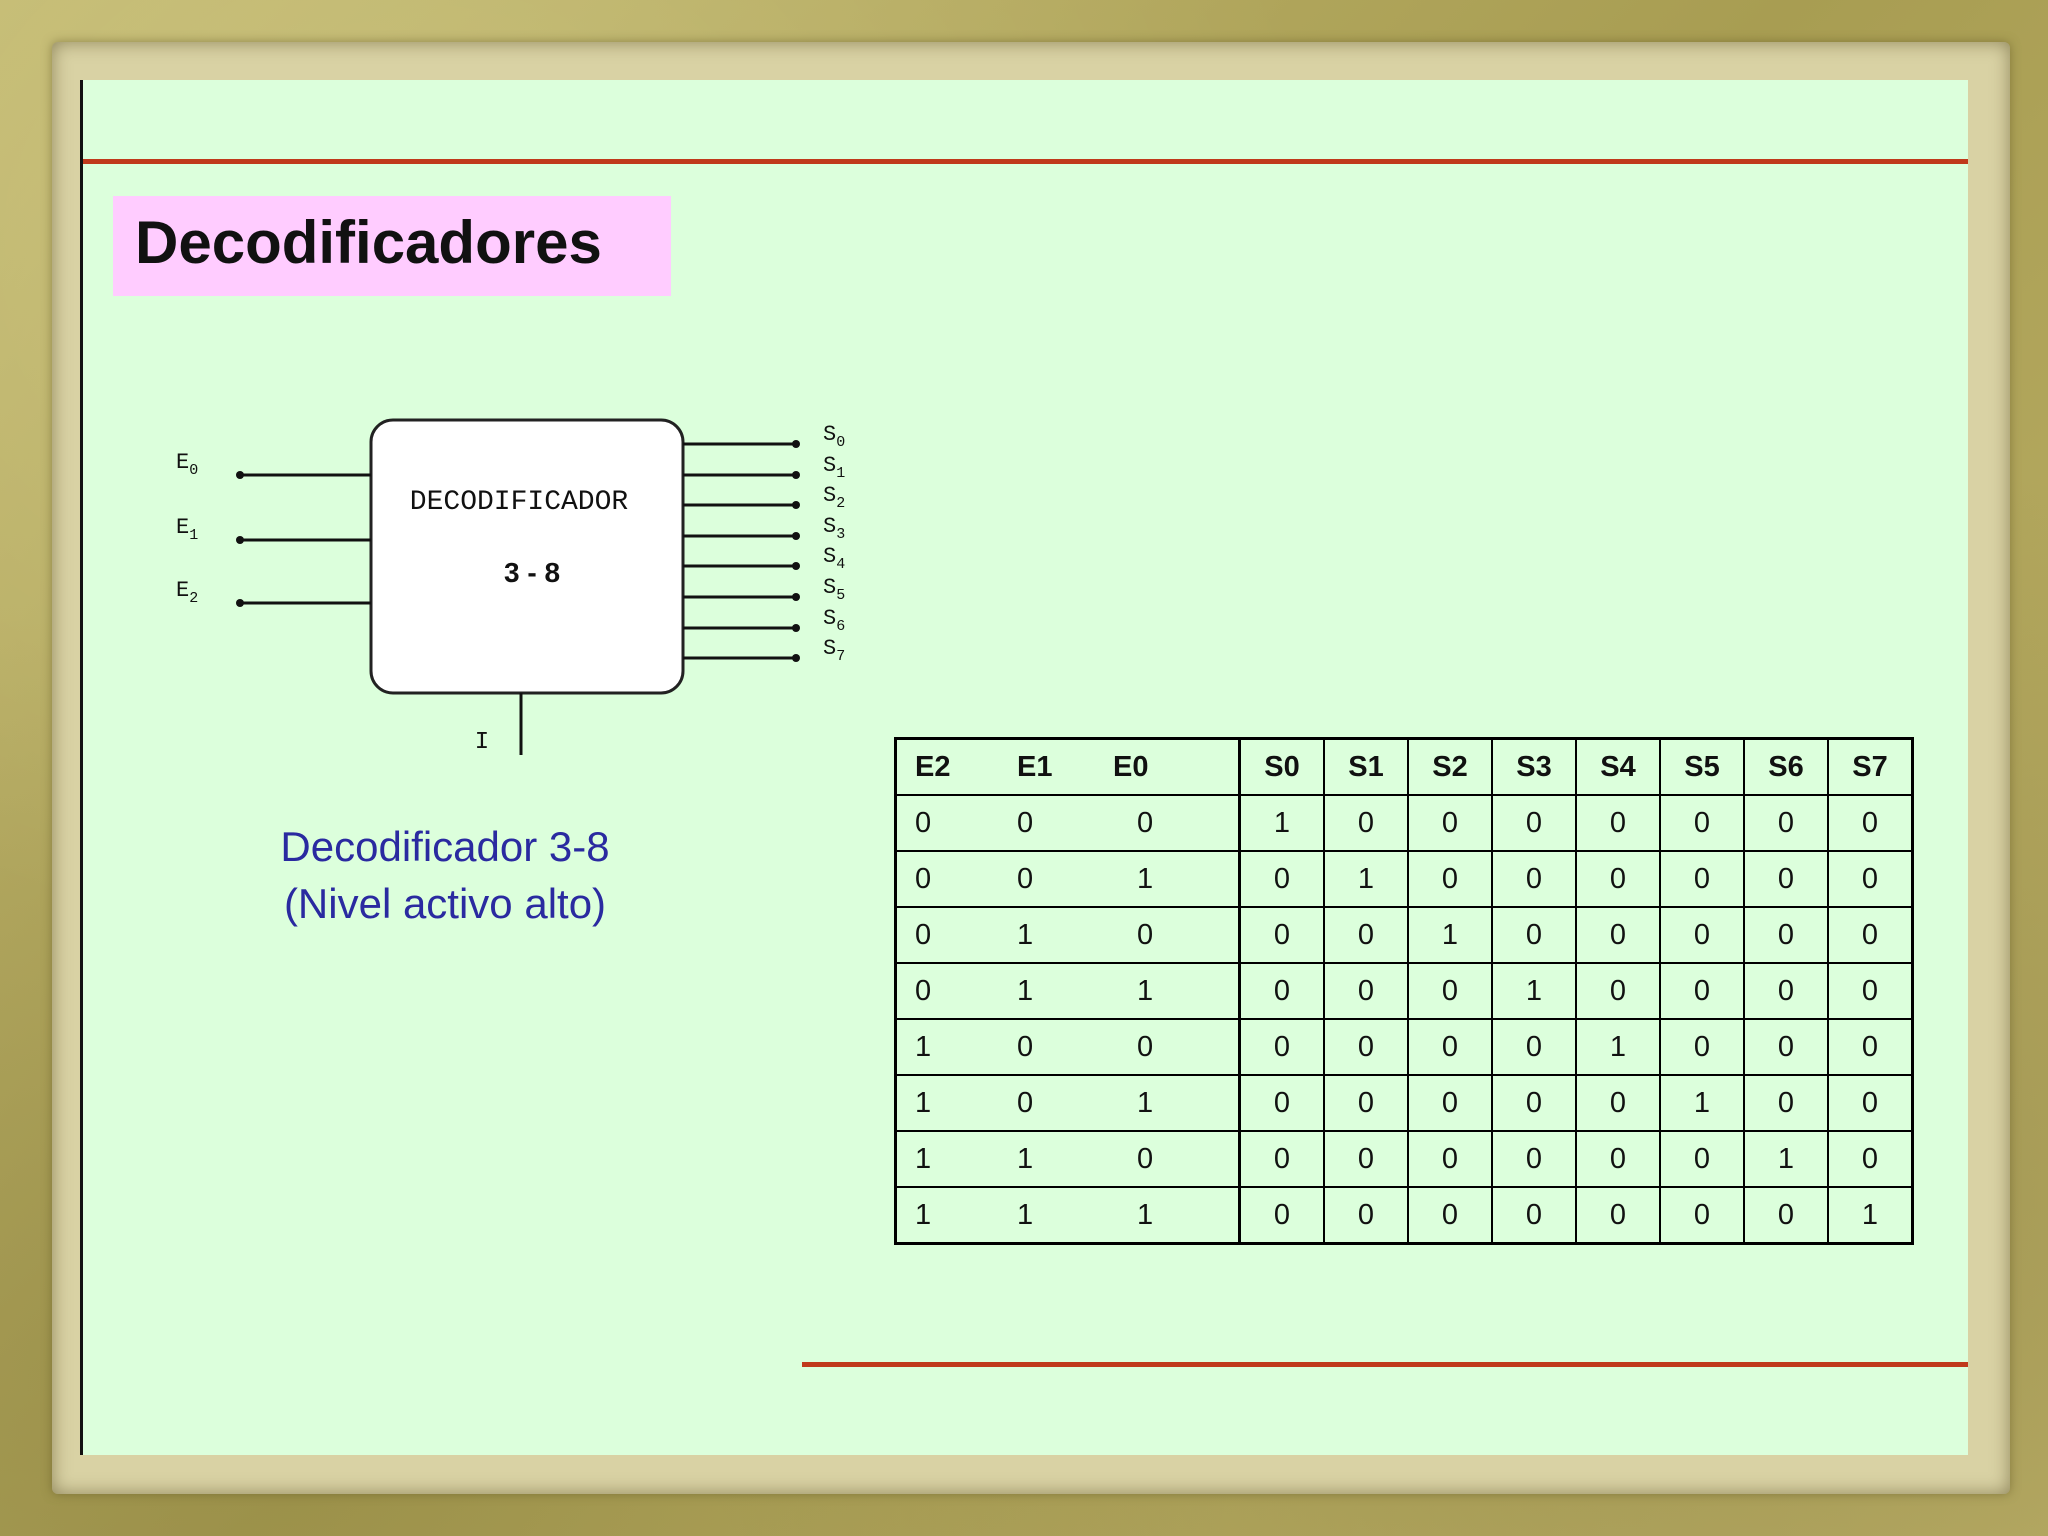 The height and width of the screenshot is (1536, 2048). What do you see at coordinates (1870, 766) in the screenshot?
I see `header-cell: S7` at bounding box center [1870, 766].